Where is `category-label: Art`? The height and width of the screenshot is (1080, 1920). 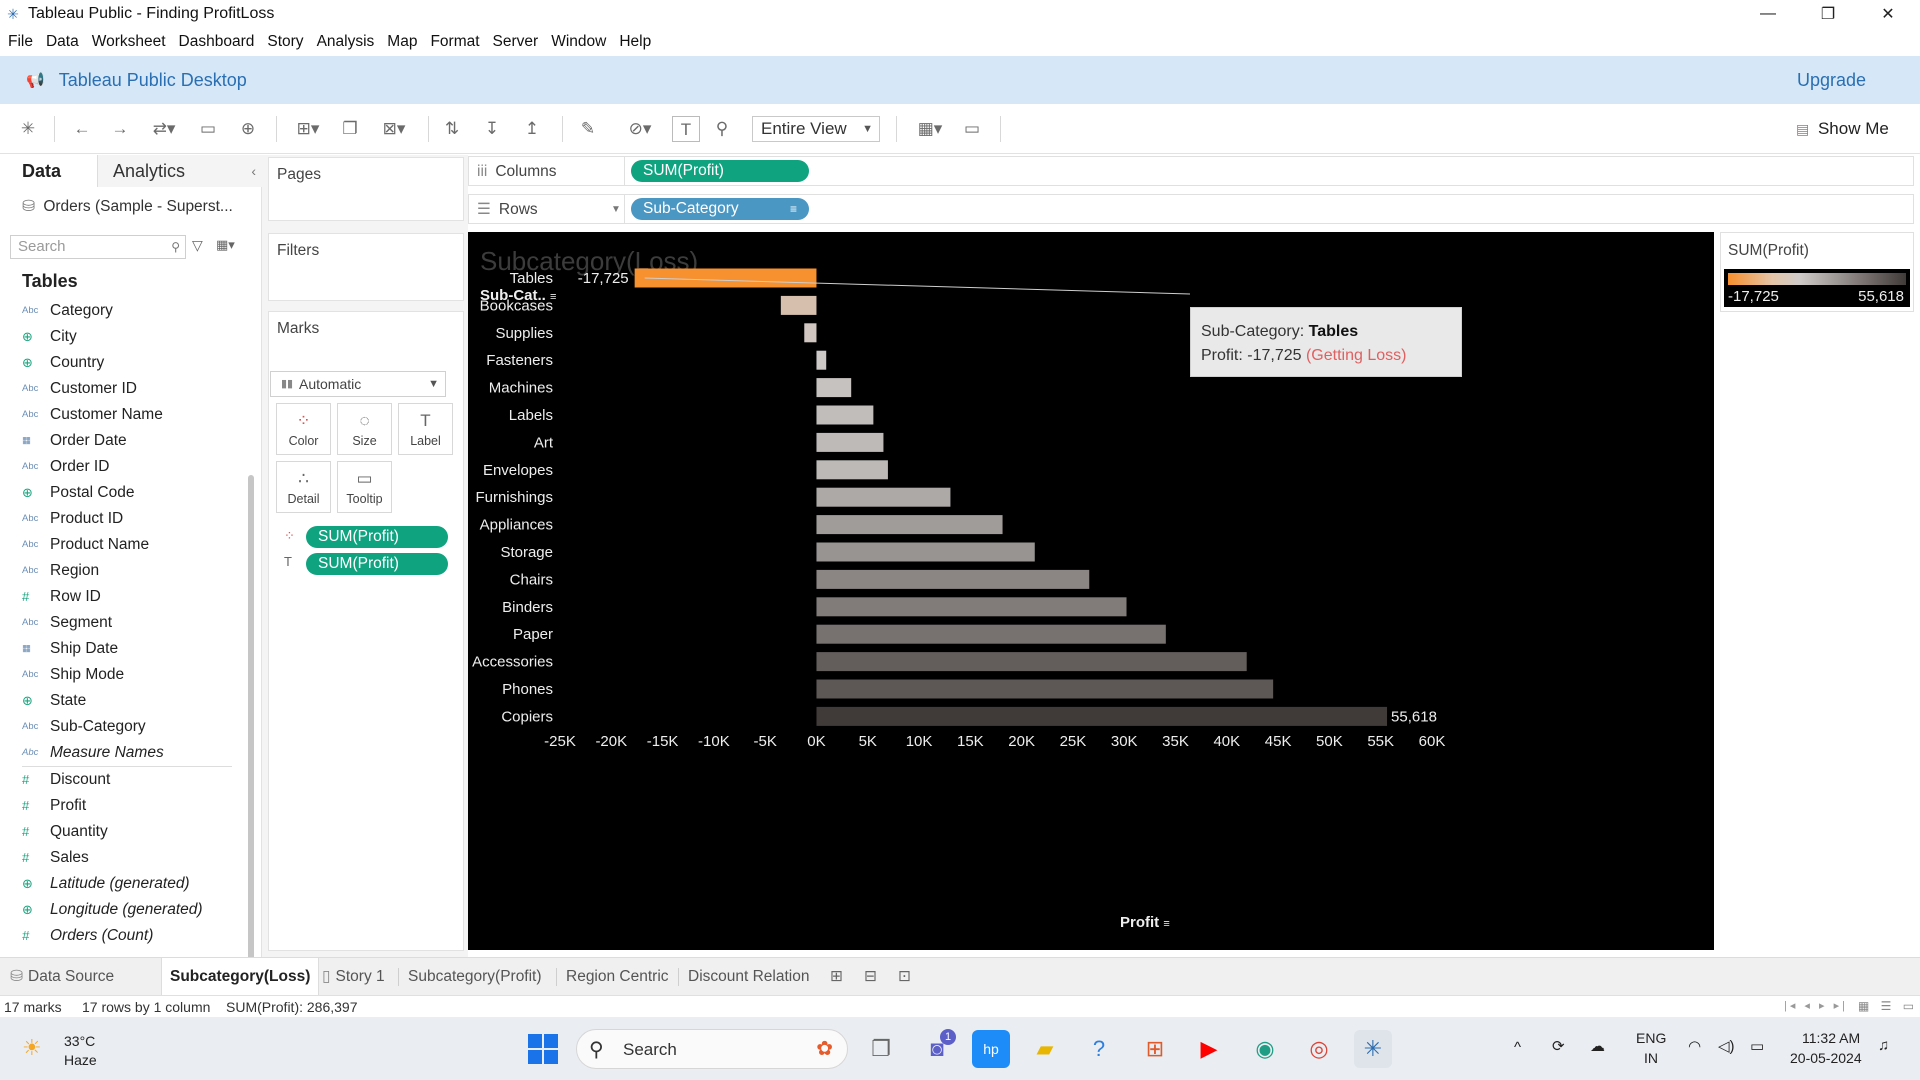
category-label: Art is located at coordinates (544, 442).